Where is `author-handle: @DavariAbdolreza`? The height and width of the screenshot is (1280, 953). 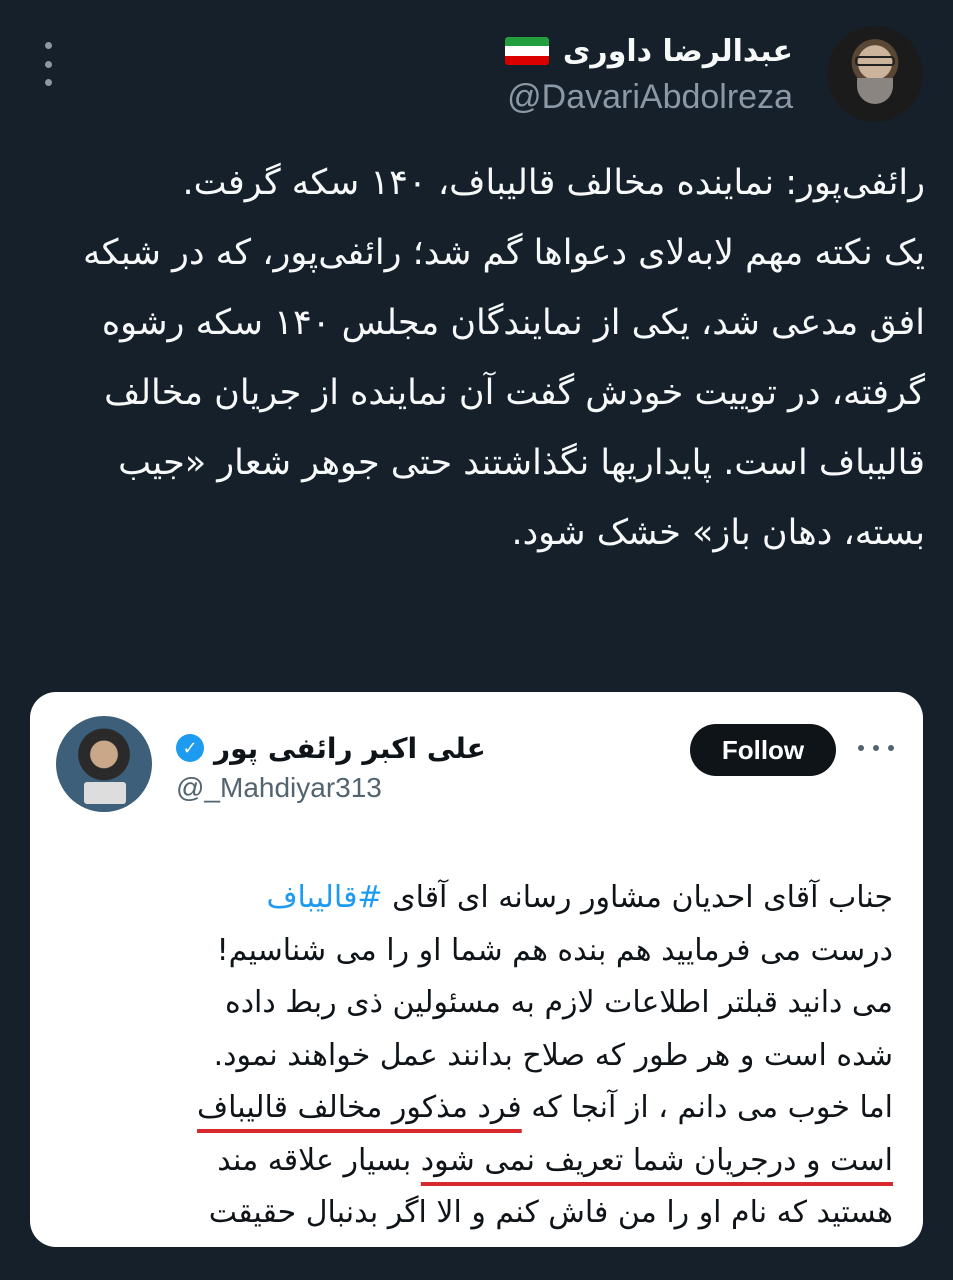 author-handle: @DavariAbdolreza is located at coordinates (650, 97).